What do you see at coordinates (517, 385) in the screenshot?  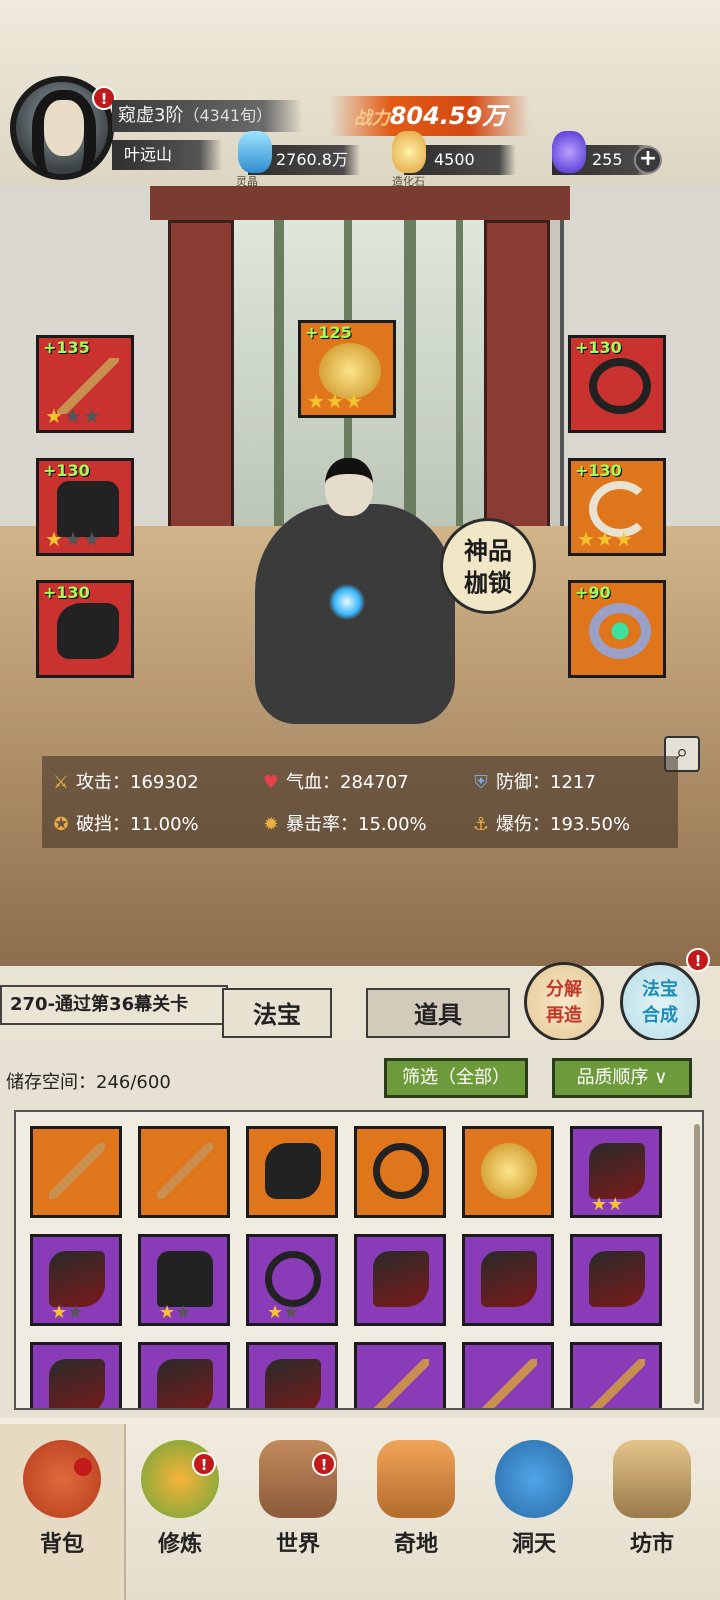 I see `door-right` at bounding box center [517, 385].